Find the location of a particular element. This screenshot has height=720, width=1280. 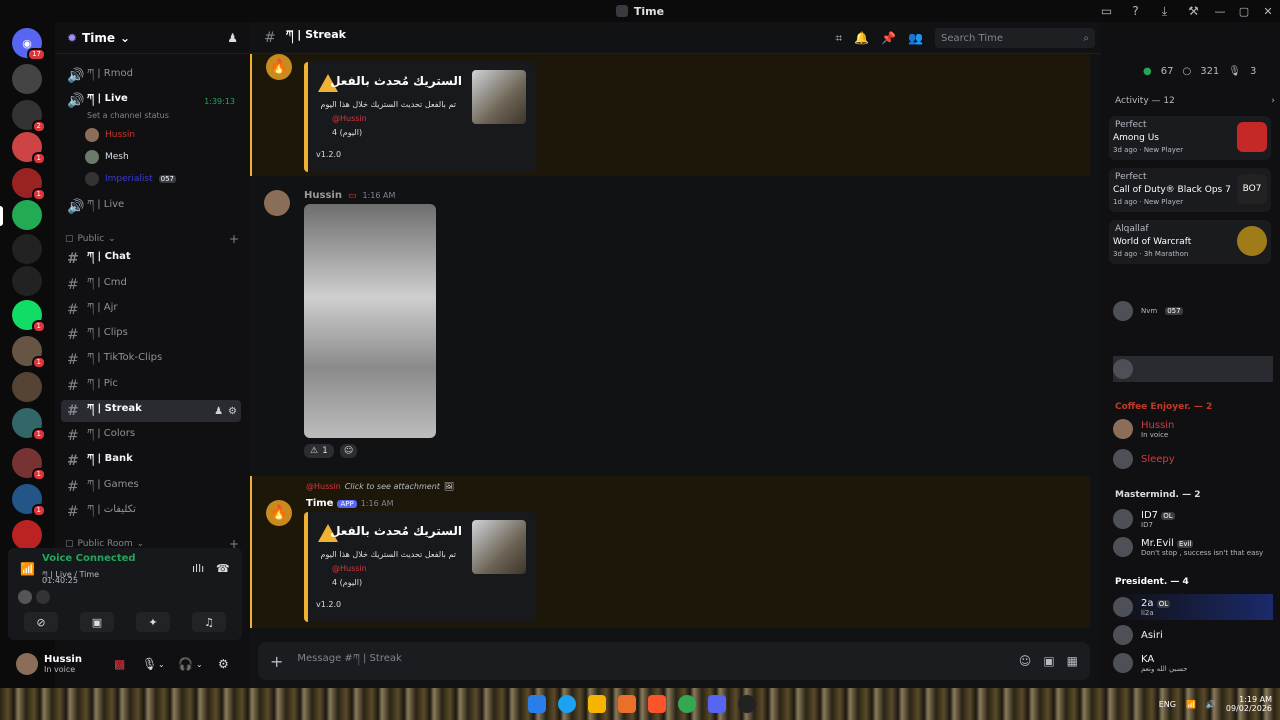

camera-off-icon: ▩ is located at coordinates (119, 664).